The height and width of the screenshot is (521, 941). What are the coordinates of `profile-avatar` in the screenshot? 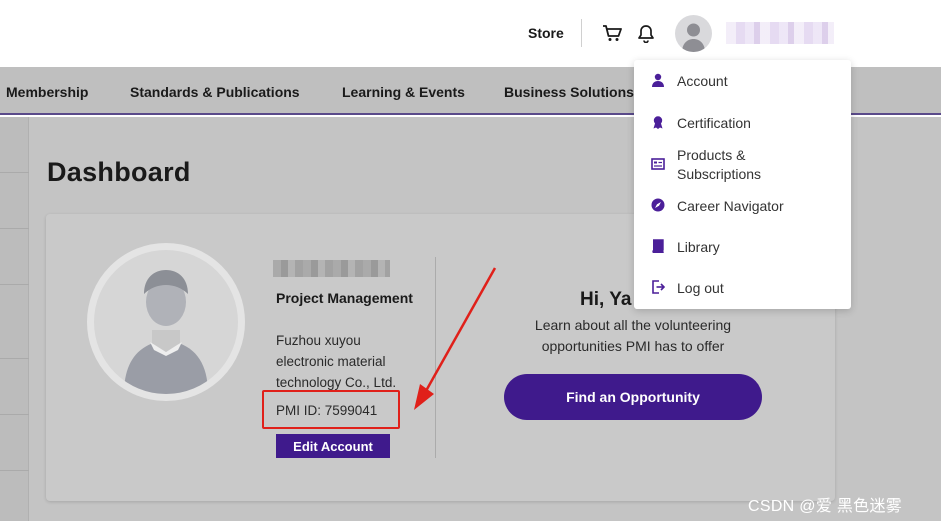 It's located at (166, 322).